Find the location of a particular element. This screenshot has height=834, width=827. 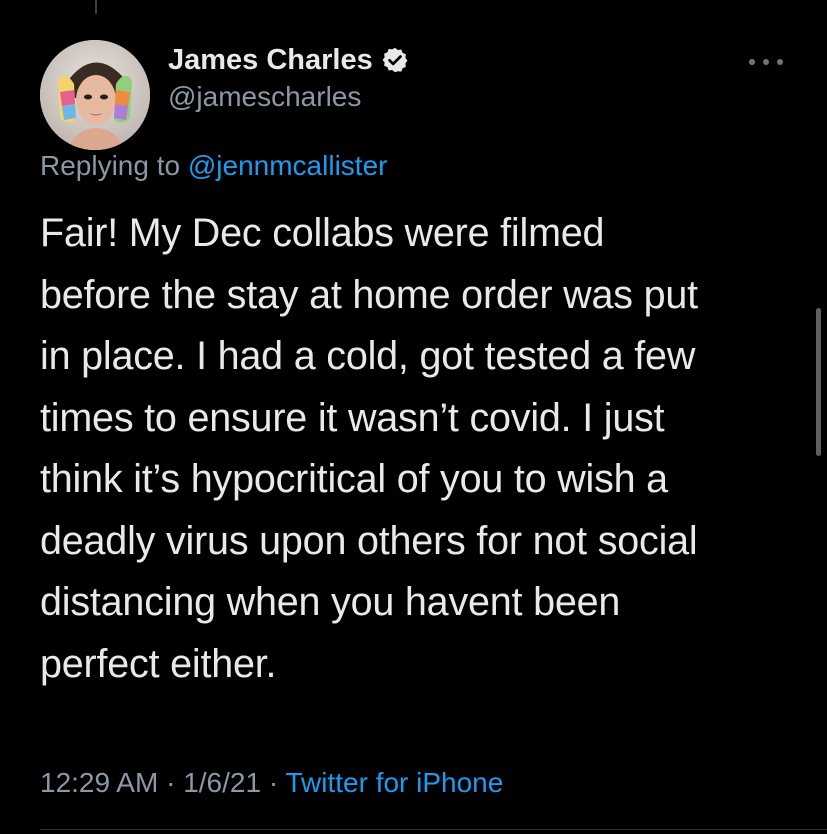

tweet-text-line: distancing when you havent been is located at coordinates (330, 602).